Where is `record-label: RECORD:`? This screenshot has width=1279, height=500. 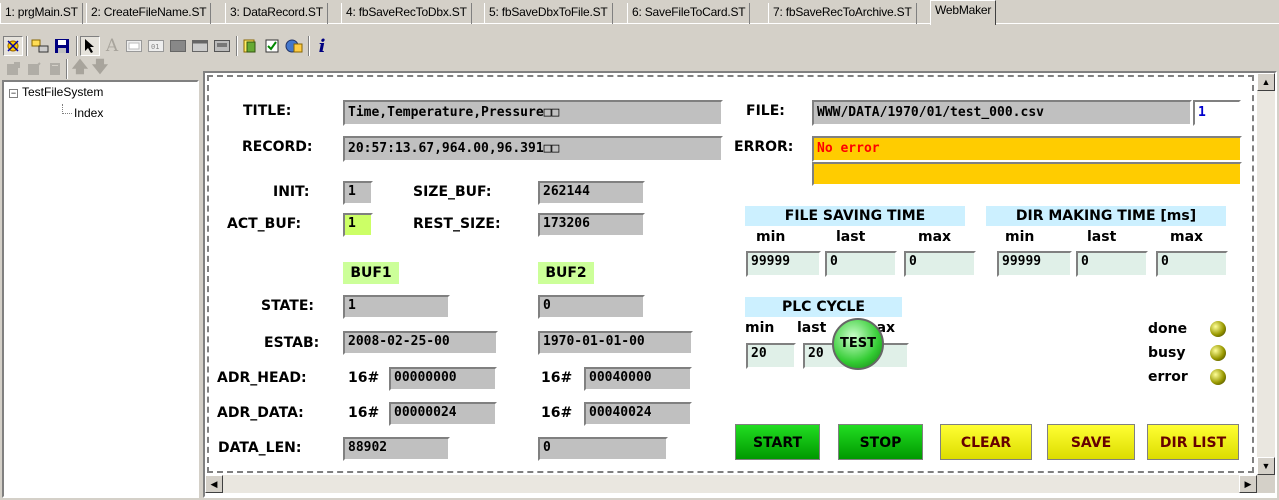
record-label: RECORD: is located at coordinates (277, 147).